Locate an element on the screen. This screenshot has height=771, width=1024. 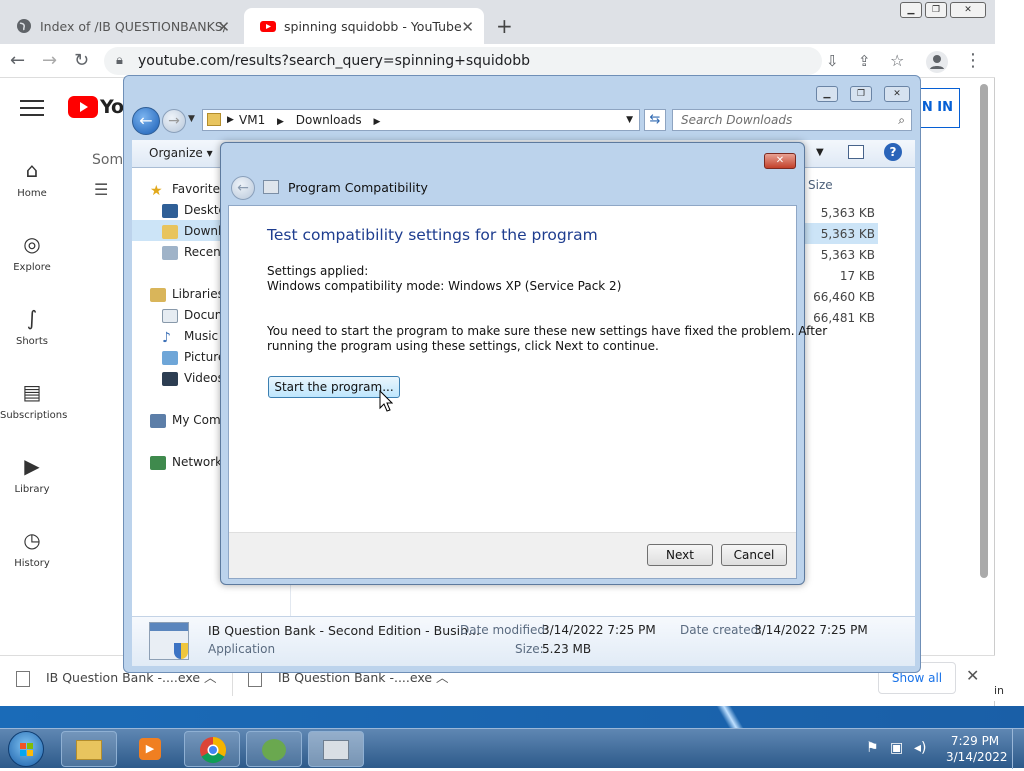
filters-icon: ☰ is located at coordinates (101, 189).